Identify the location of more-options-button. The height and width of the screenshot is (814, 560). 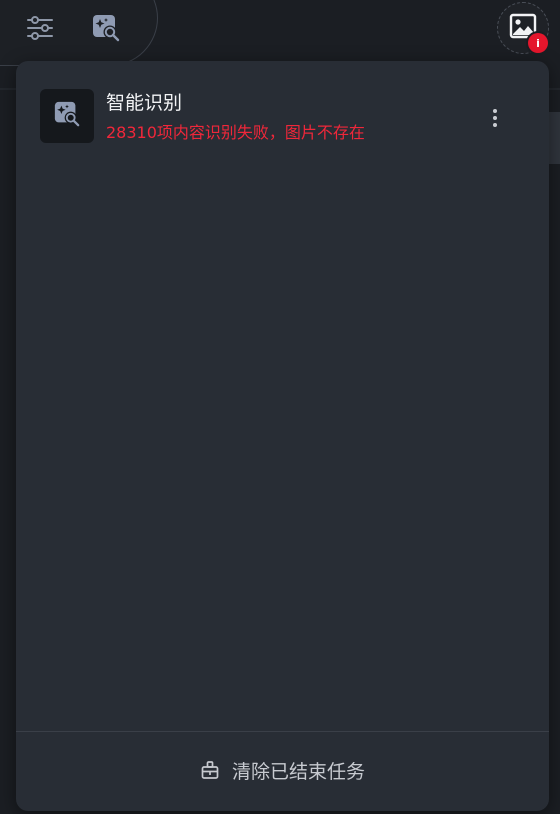
(495, 118).